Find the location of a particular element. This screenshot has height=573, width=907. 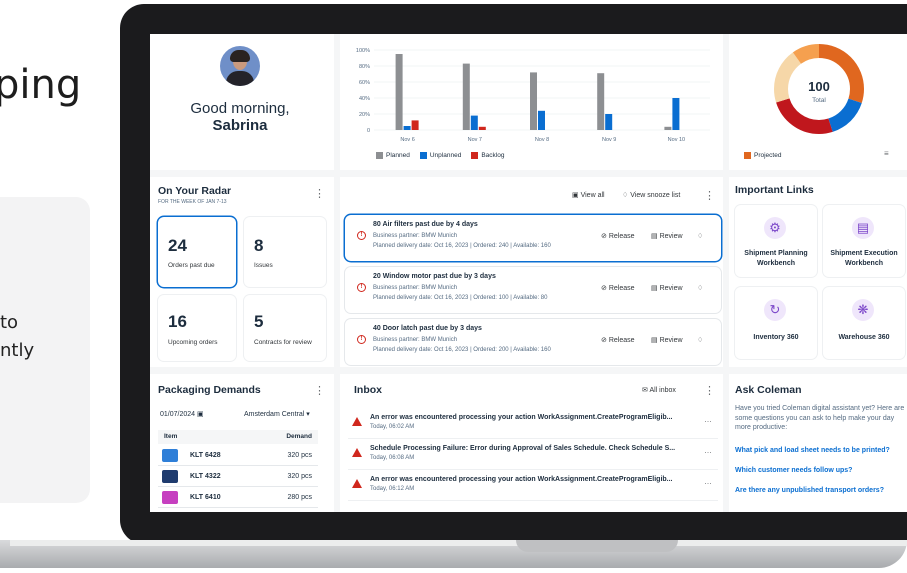

legend-projected: Projected is located at coordinates (762, 155).